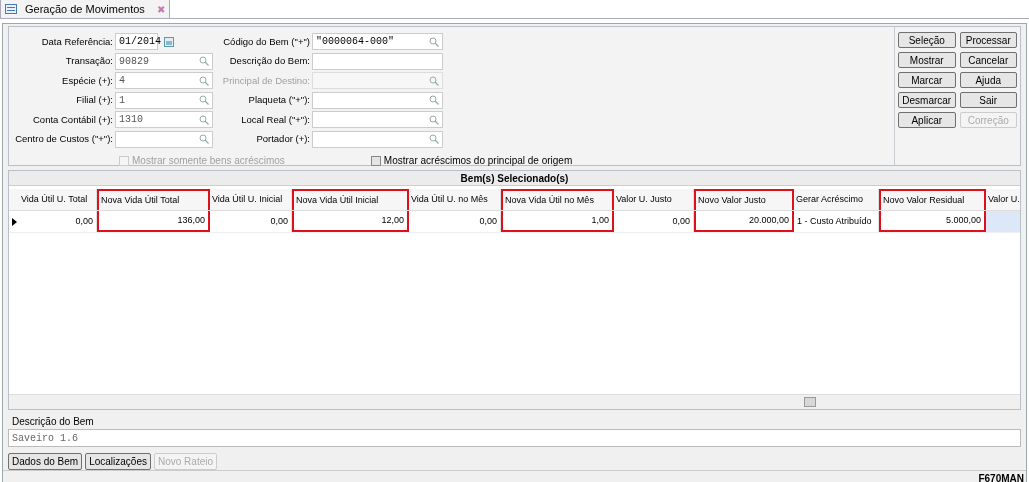 This screenshot has width=1029, height=482. I want to click on action-button: Sair, so click(988, 100).